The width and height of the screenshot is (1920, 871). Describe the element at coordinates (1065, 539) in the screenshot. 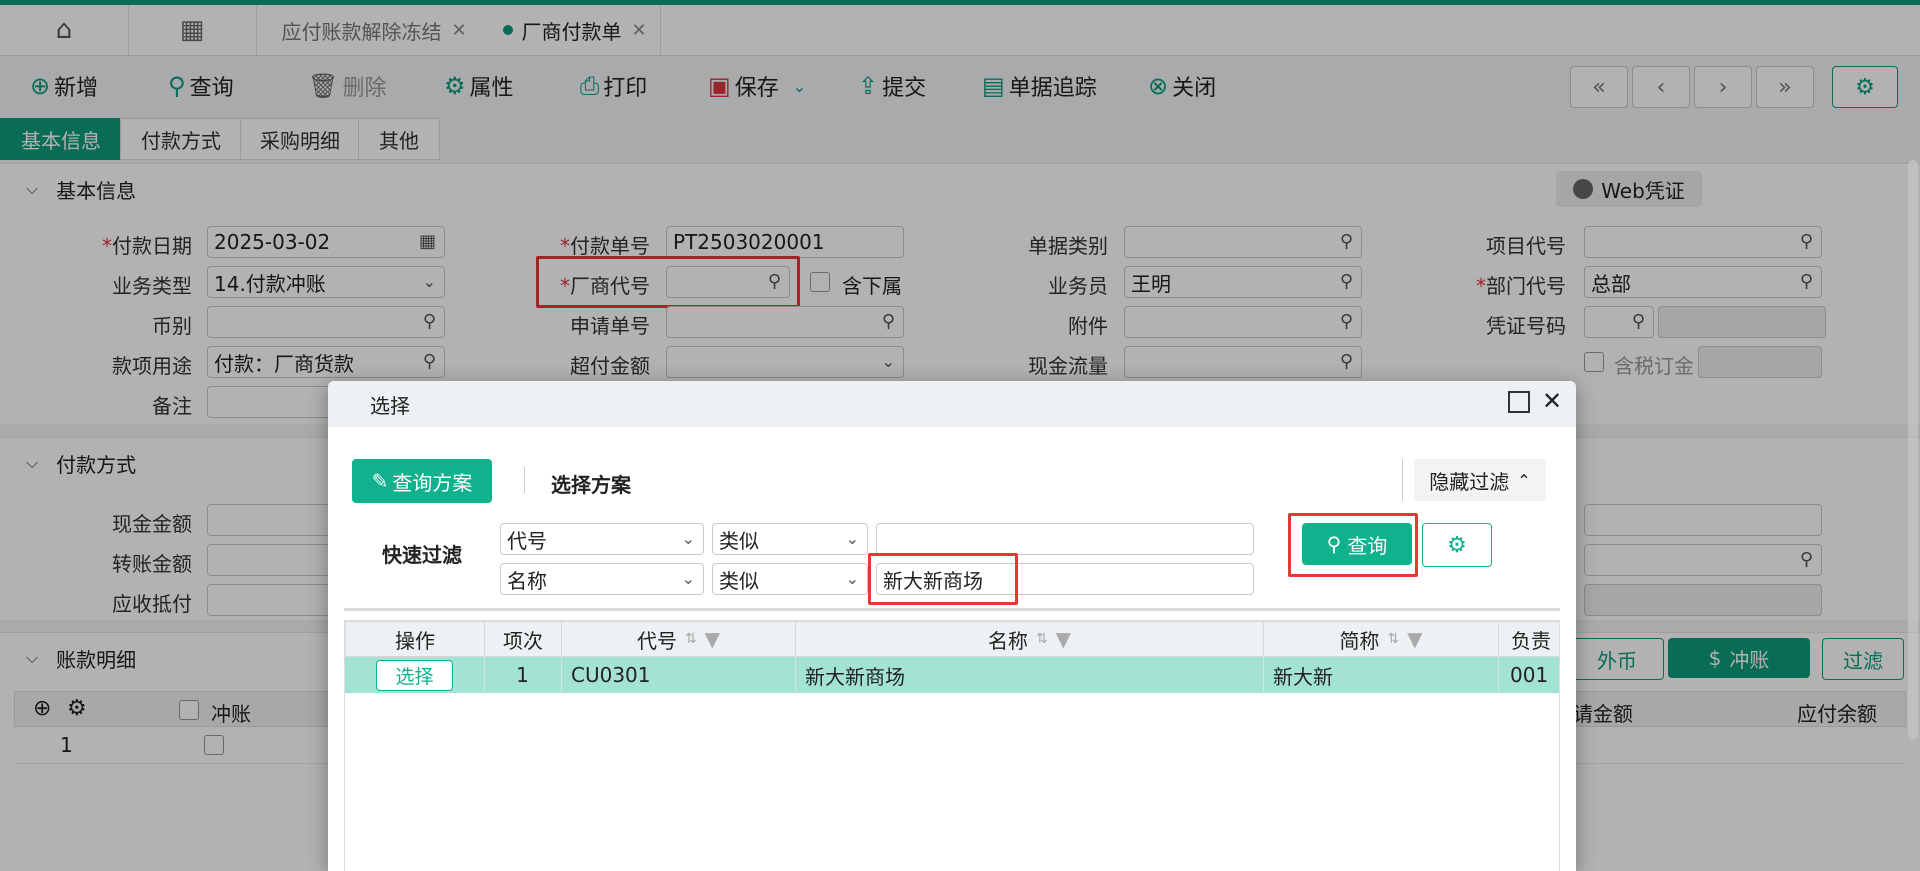

I see `filter1-value-input` at that location.